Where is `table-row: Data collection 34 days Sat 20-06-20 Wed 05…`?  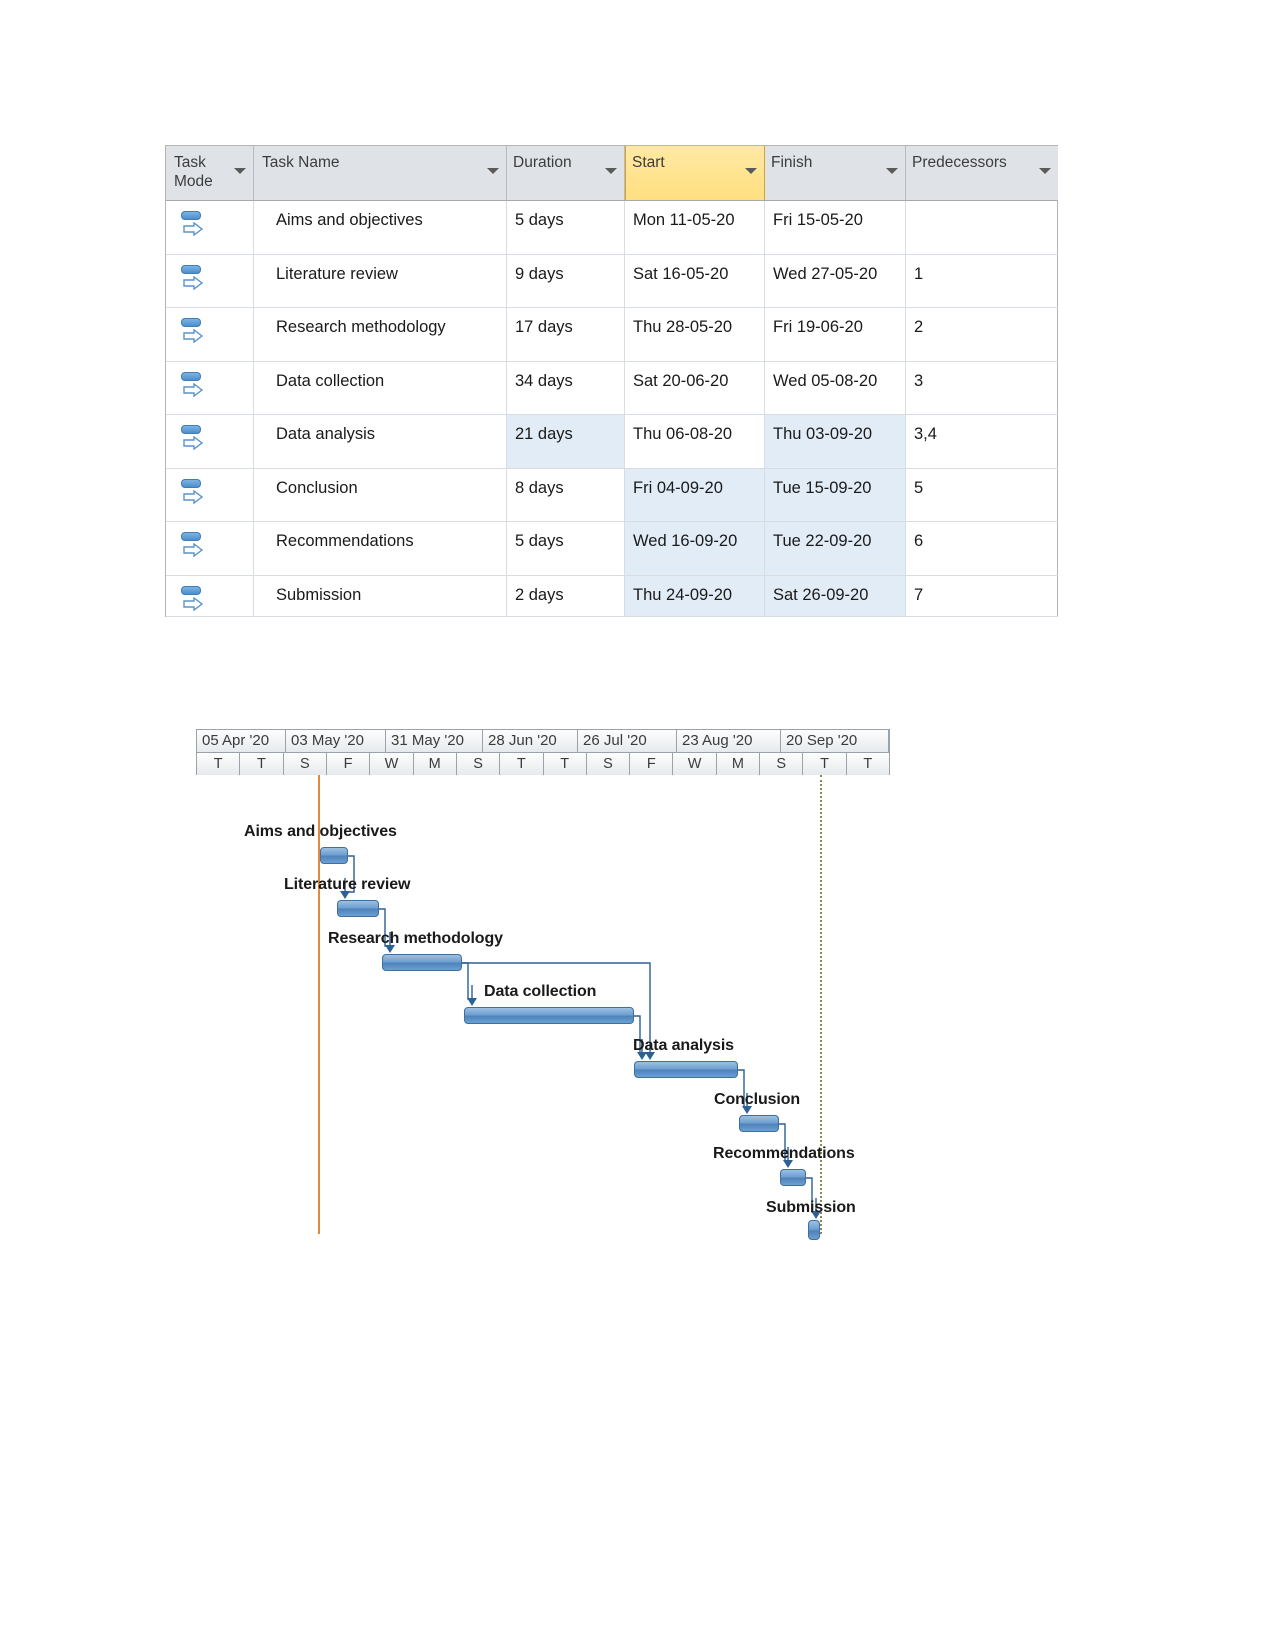
table-row: Data collection 34 days Sat 20-06-20 Wed 05… is located at coordinates (612, 388).